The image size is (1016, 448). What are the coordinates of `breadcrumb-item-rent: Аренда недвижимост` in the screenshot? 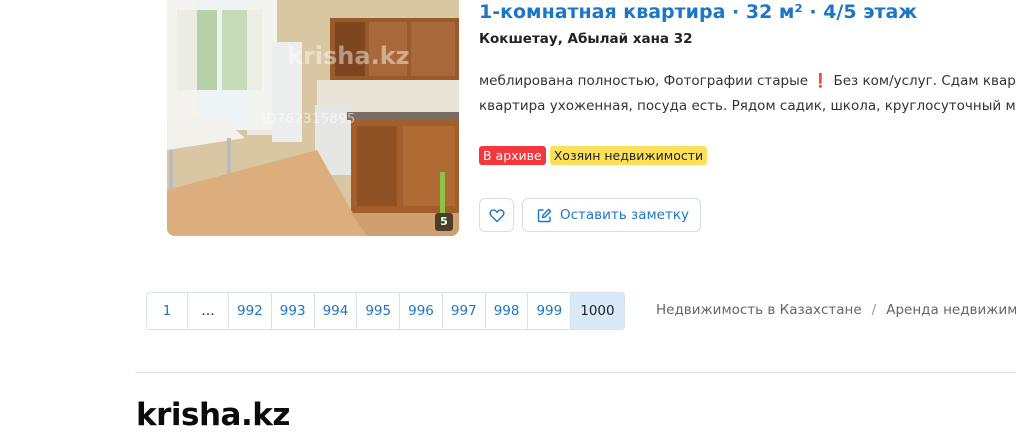 It's located at (951, 310).